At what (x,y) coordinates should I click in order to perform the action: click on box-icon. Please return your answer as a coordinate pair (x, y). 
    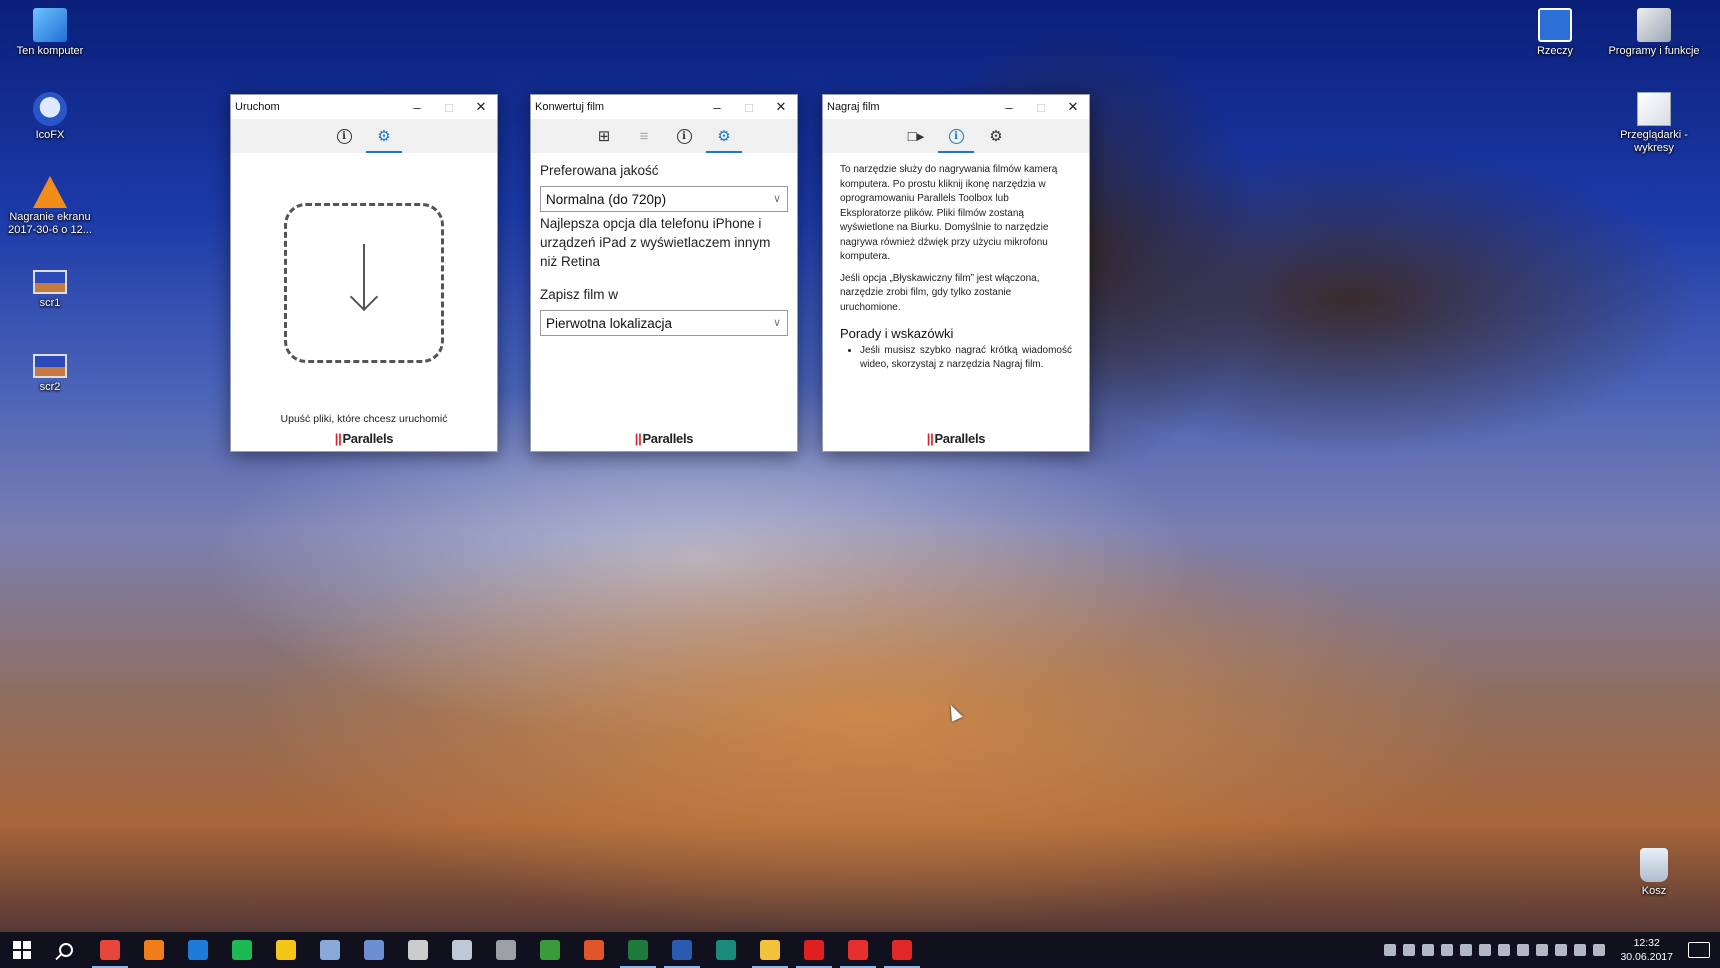
    Looking at the image, I should click on (374, 950).